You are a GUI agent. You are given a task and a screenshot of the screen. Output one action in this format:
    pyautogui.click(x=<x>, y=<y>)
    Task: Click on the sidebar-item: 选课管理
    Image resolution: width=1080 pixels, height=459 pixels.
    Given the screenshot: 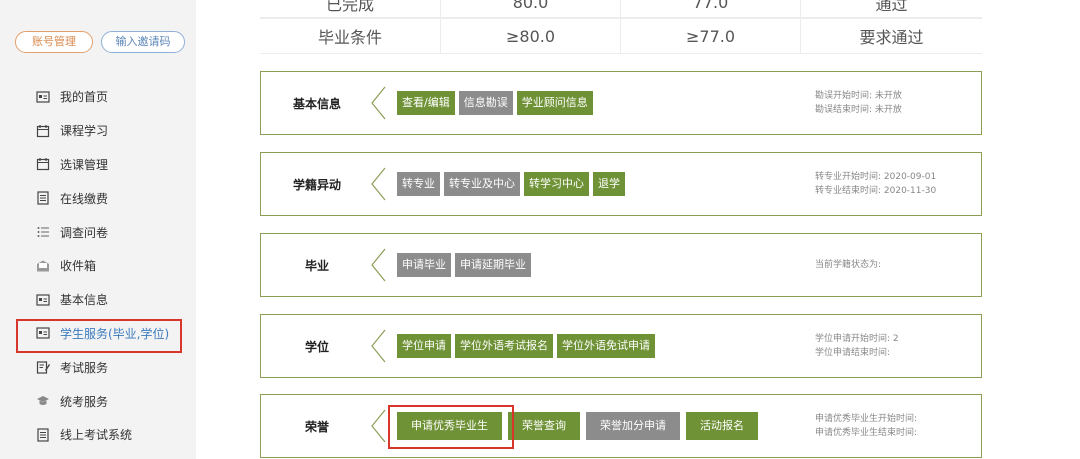 What is the action you would take?
    pyautogui.click(x=98, y=165)
    